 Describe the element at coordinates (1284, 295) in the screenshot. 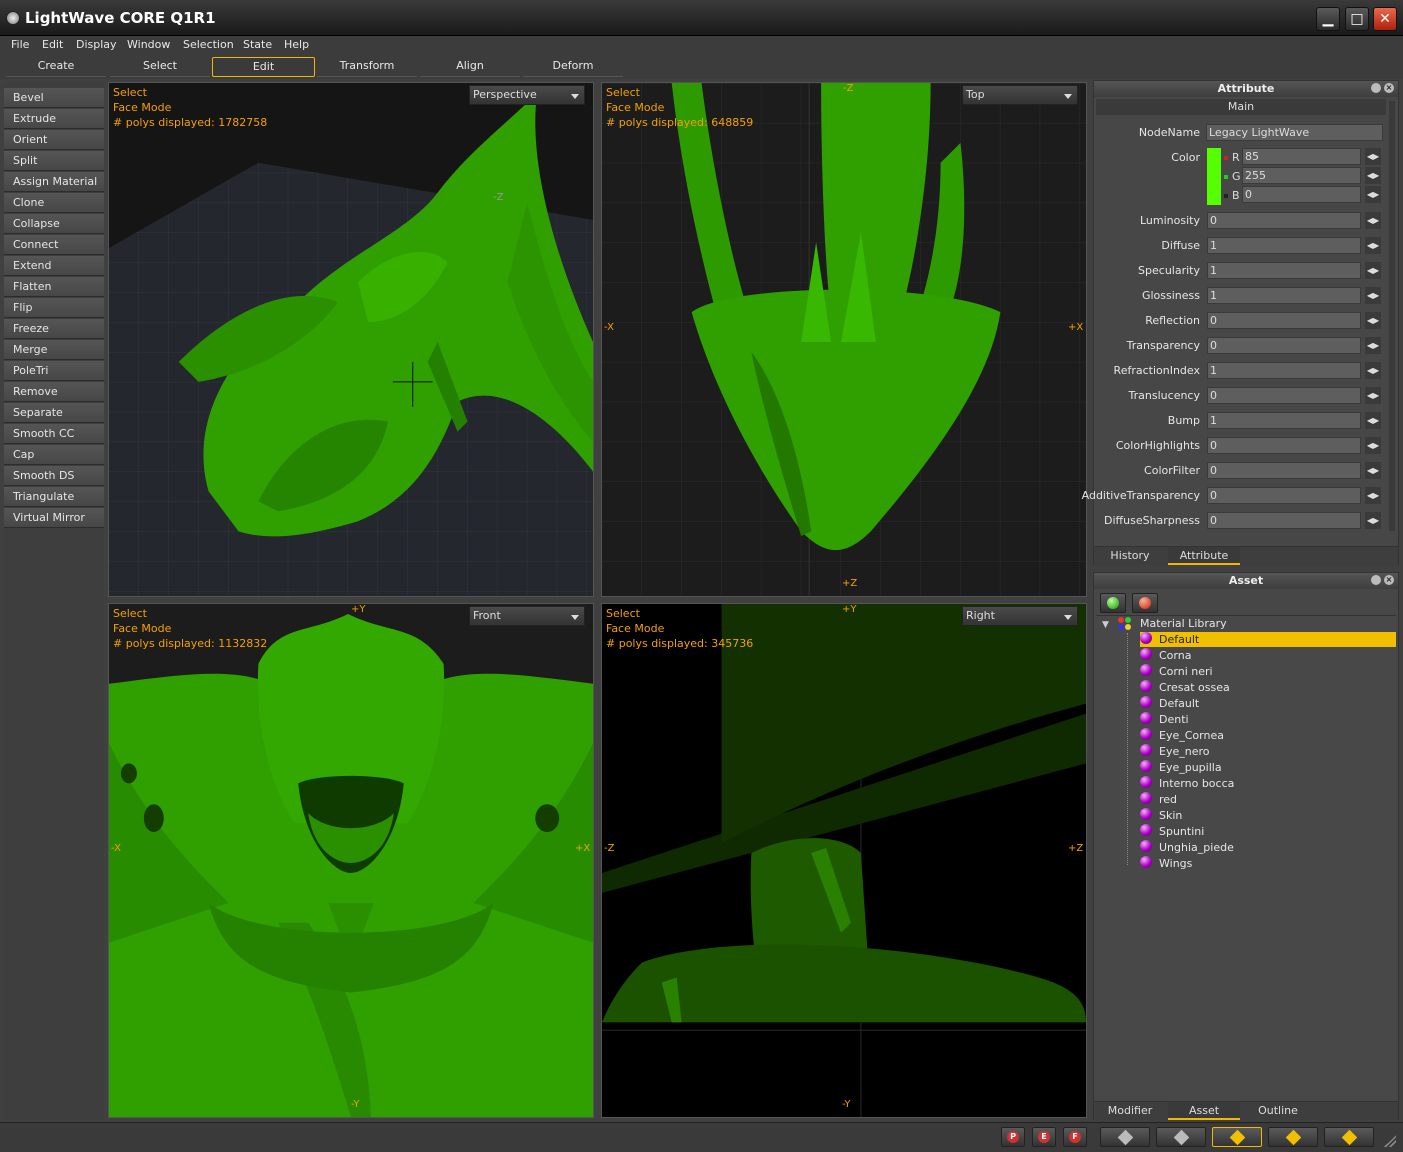

I see `glossiness-field: 1` at that location.